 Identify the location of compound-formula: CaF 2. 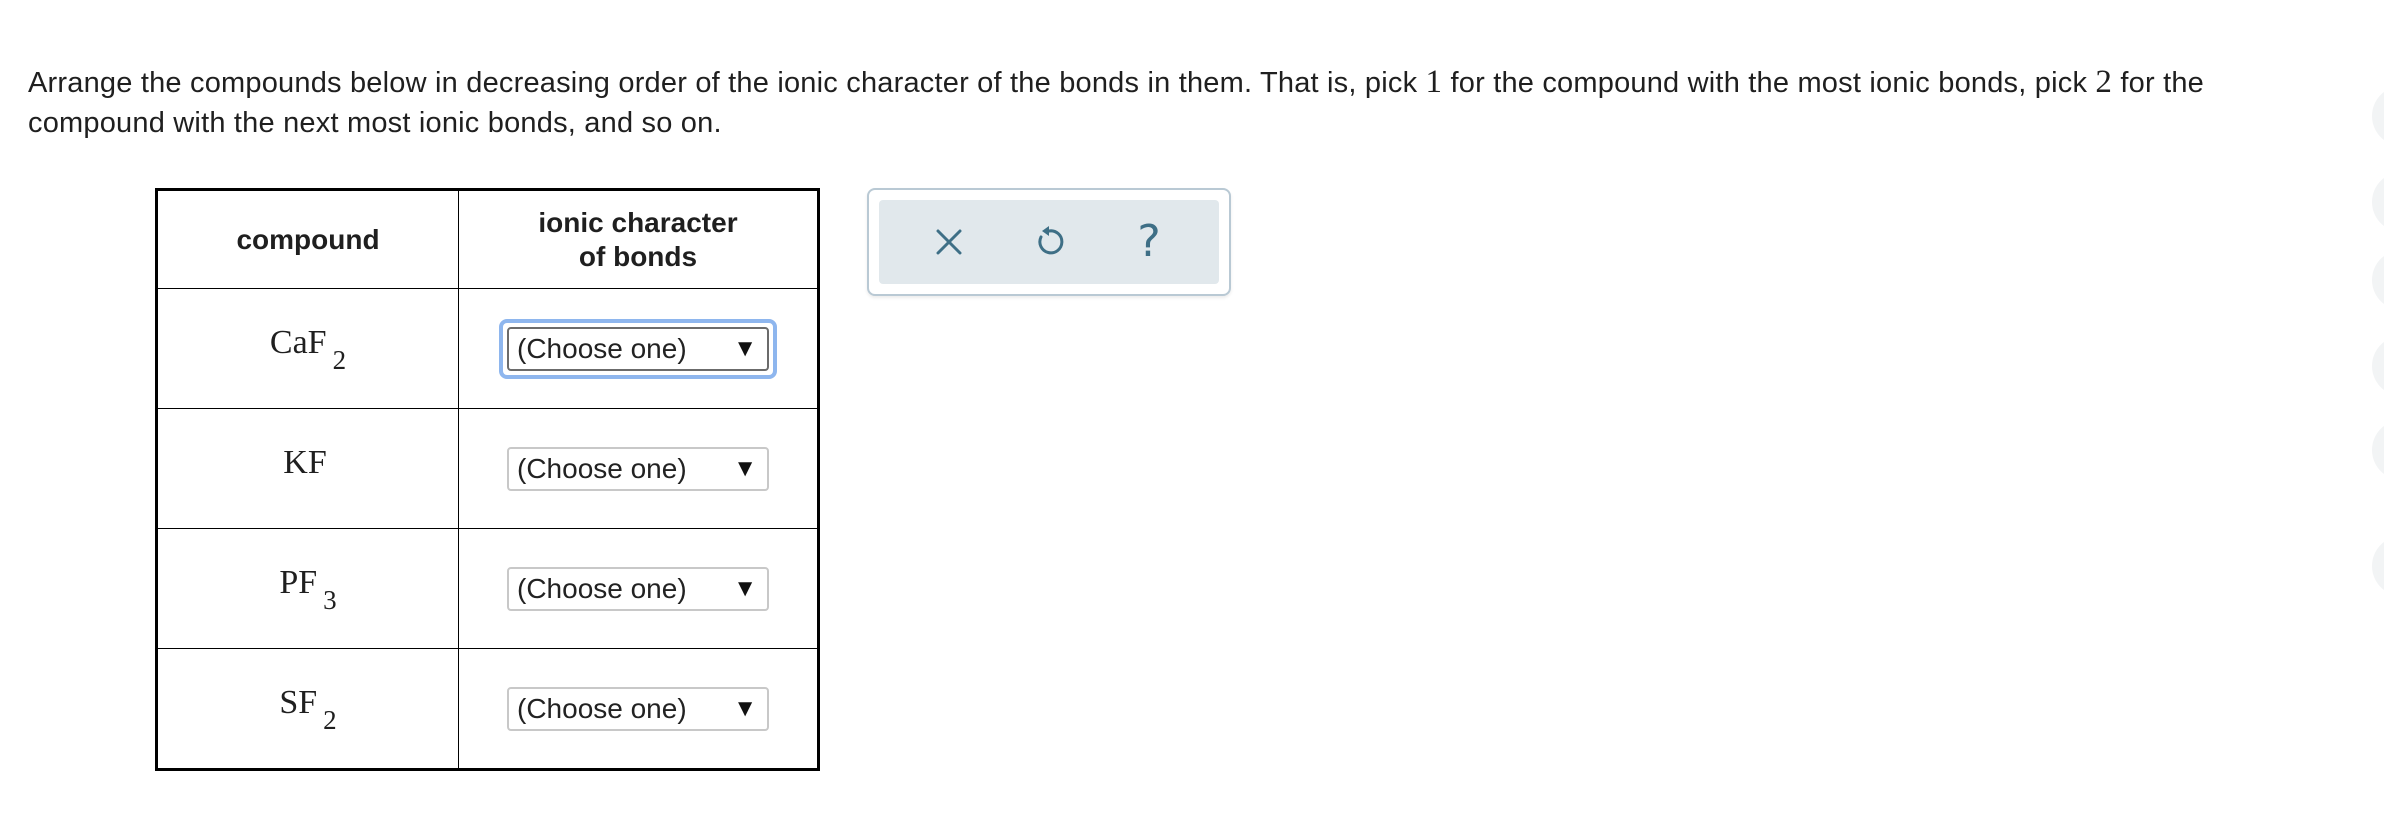
(307, 349).